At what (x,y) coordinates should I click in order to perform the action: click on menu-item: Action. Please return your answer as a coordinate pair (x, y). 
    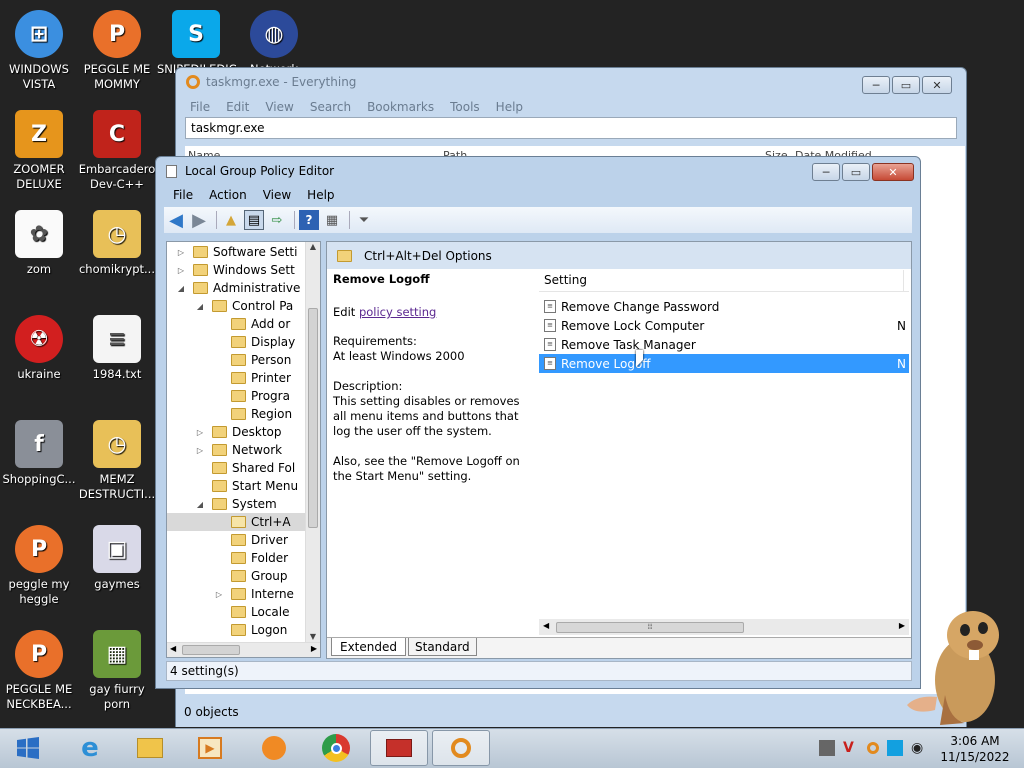
    Looking at the image, I should click on (228, 195).